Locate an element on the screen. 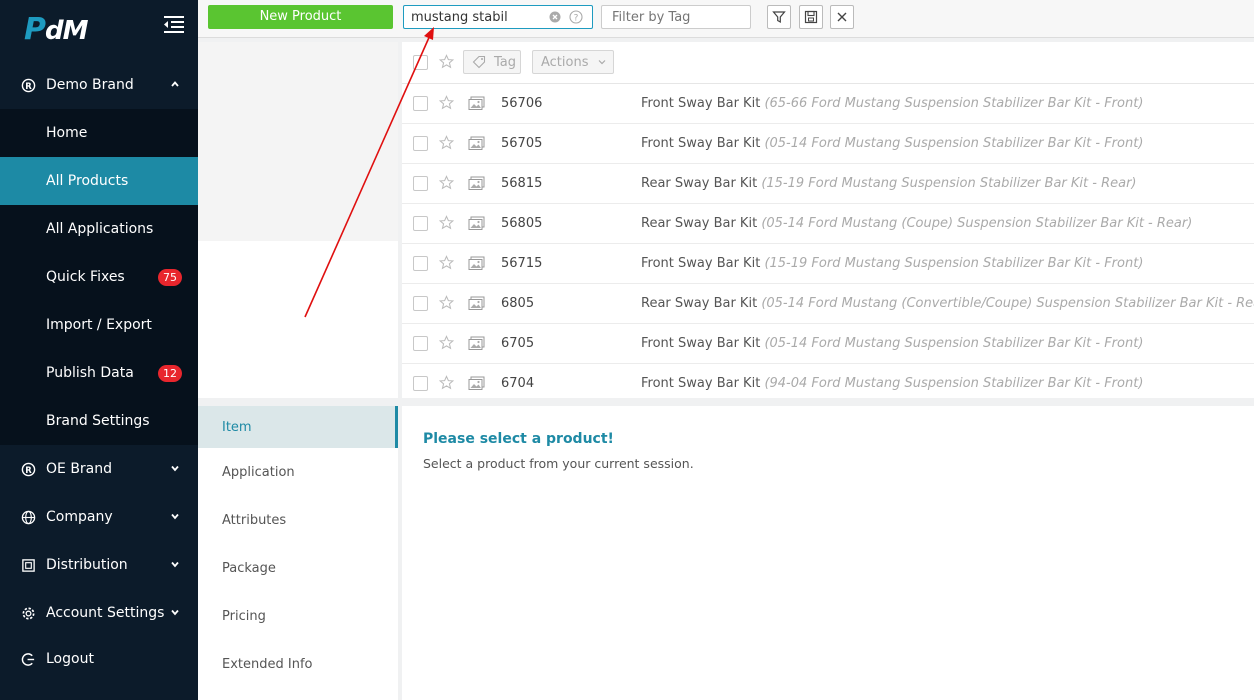 The image size is (1254, 700). quick-fixes-badge: 75 is located at coordinates (170, 277).